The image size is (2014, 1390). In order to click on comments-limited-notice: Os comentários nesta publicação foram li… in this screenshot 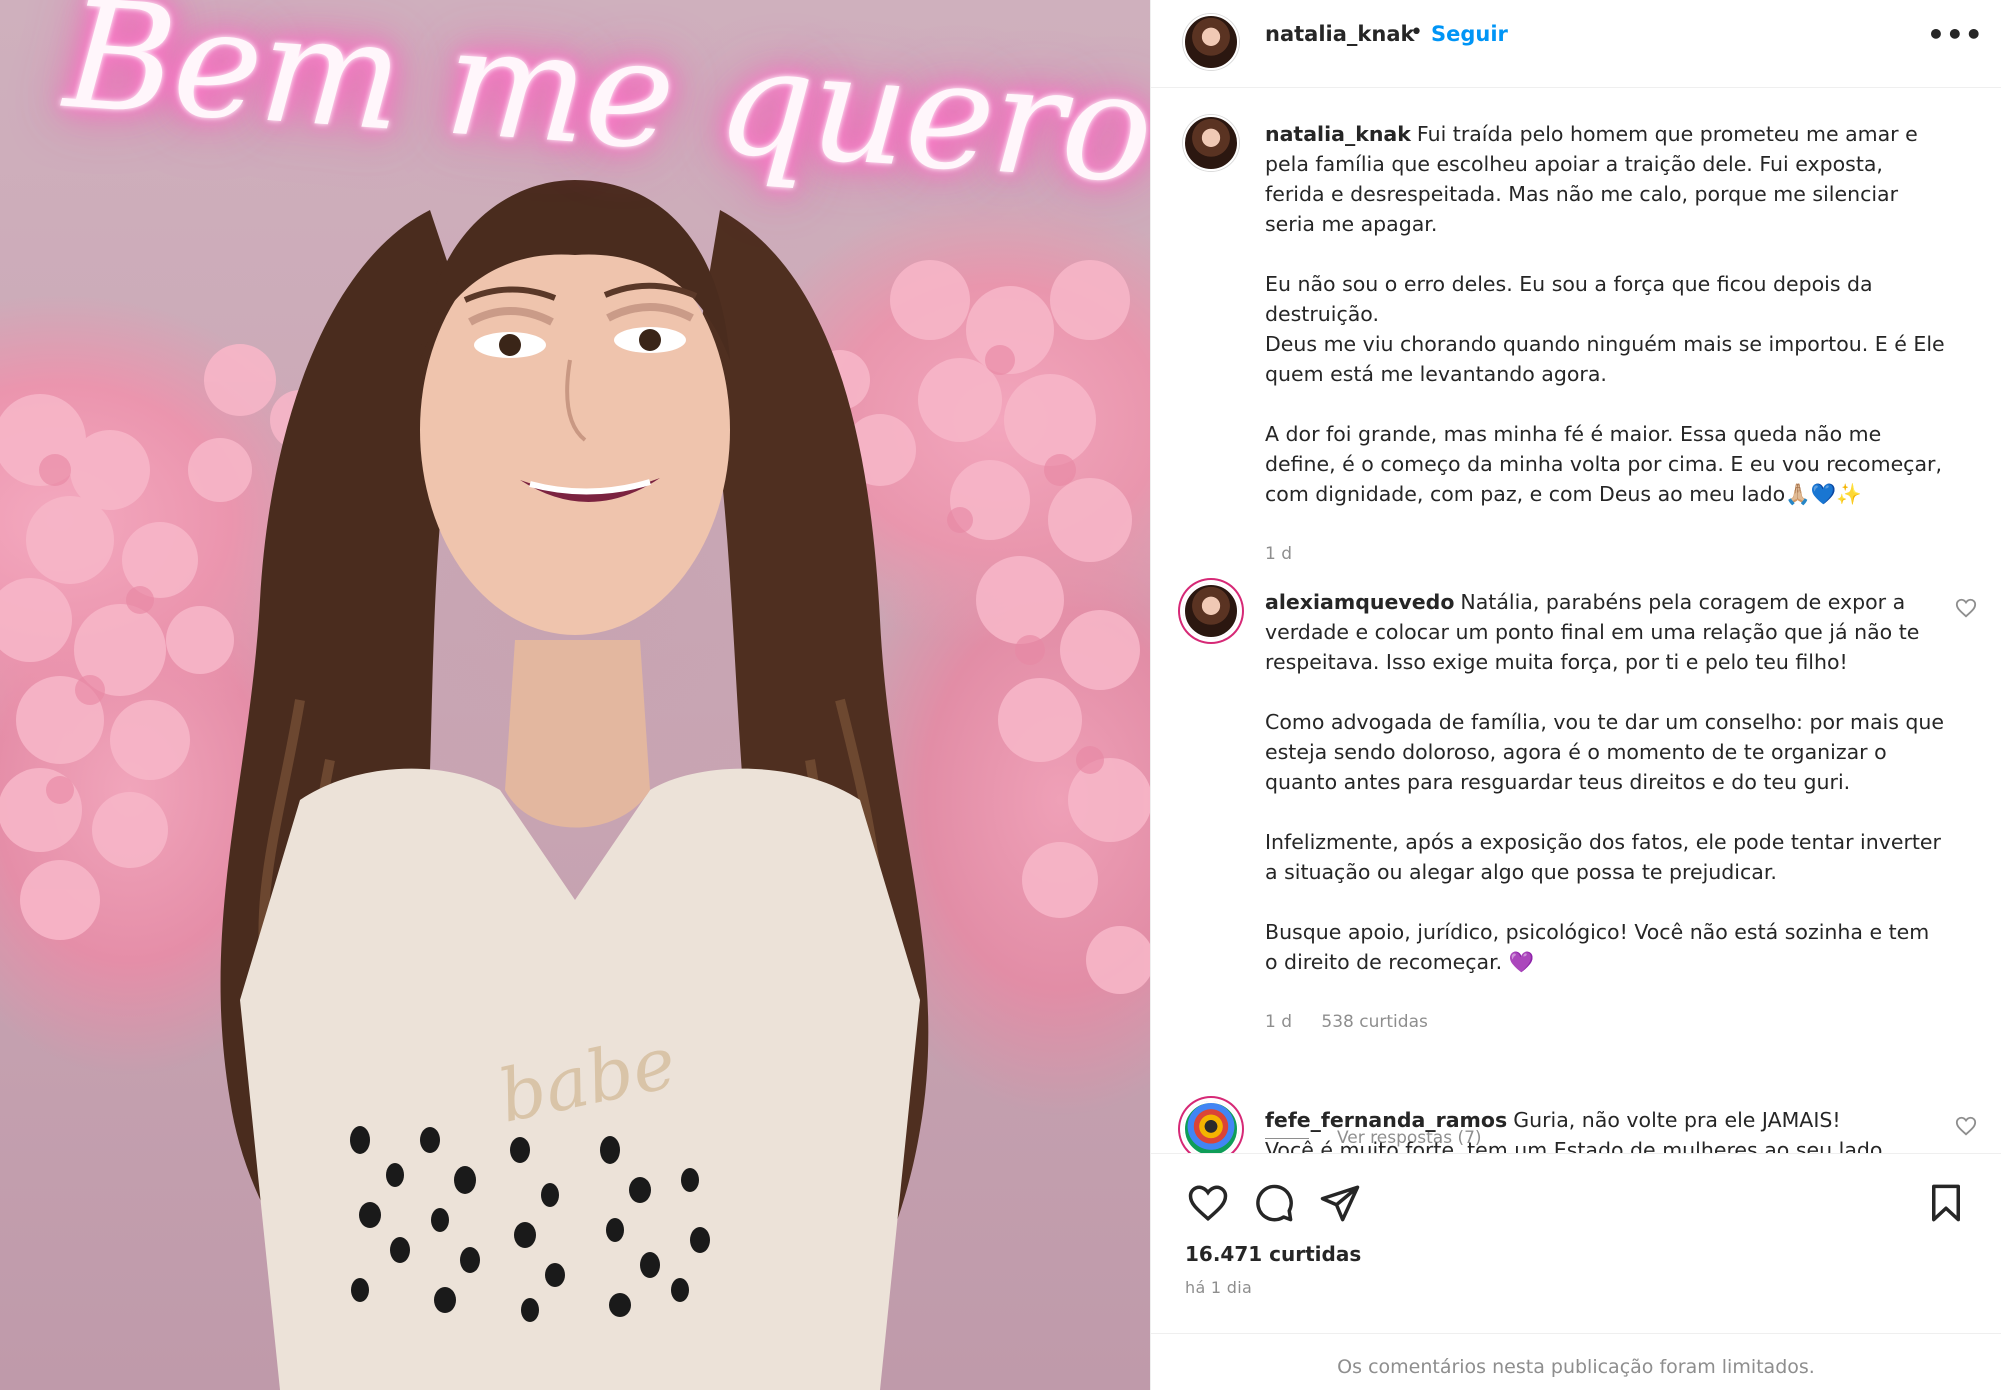, I will do `click(1576, 1361)`.